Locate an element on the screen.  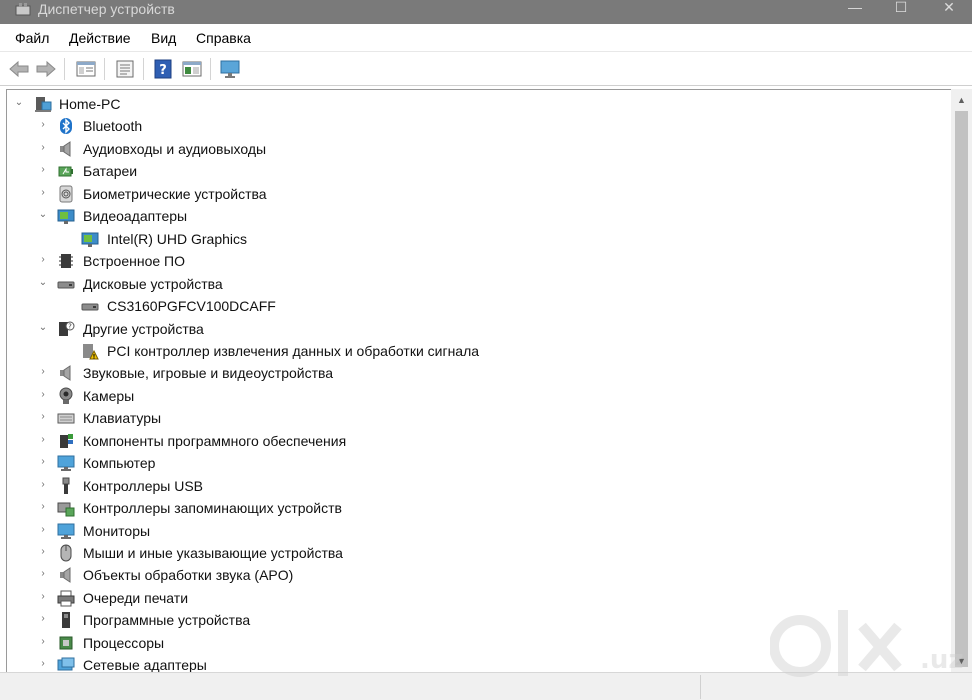
properties-icon is located at coordinates (125, 69).